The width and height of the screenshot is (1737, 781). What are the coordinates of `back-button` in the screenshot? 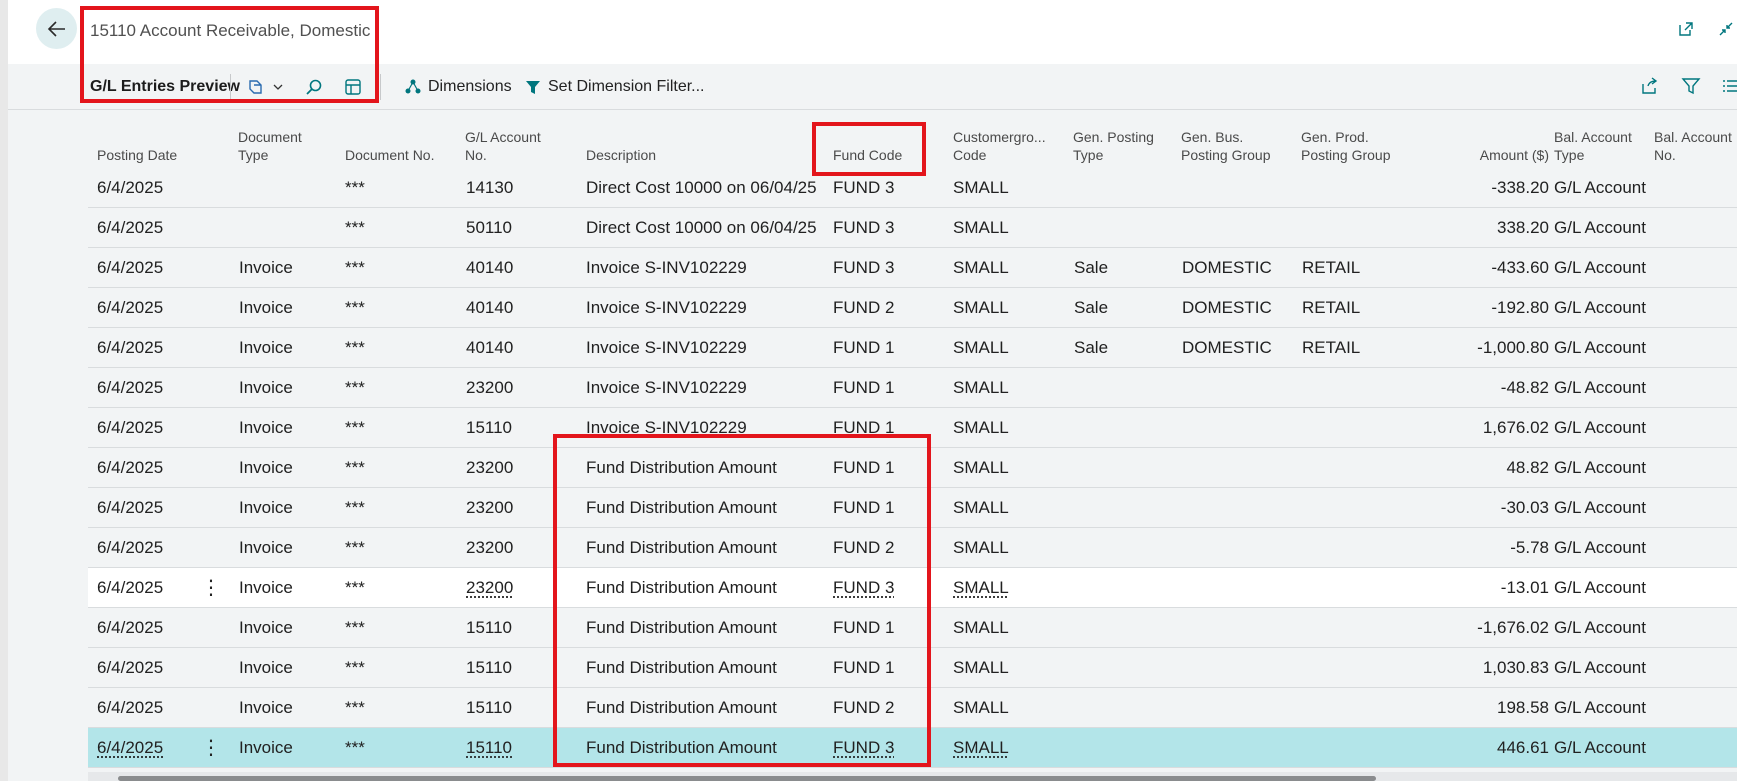 It's located at (56, 28).